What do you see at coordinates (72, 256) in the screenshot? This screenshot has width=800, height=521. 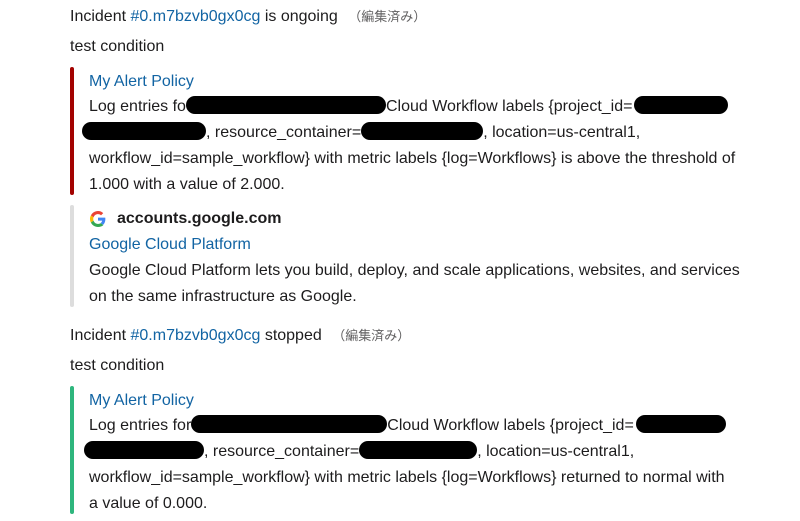 I see `unfurl-bar` at bounding box center [72, 256].